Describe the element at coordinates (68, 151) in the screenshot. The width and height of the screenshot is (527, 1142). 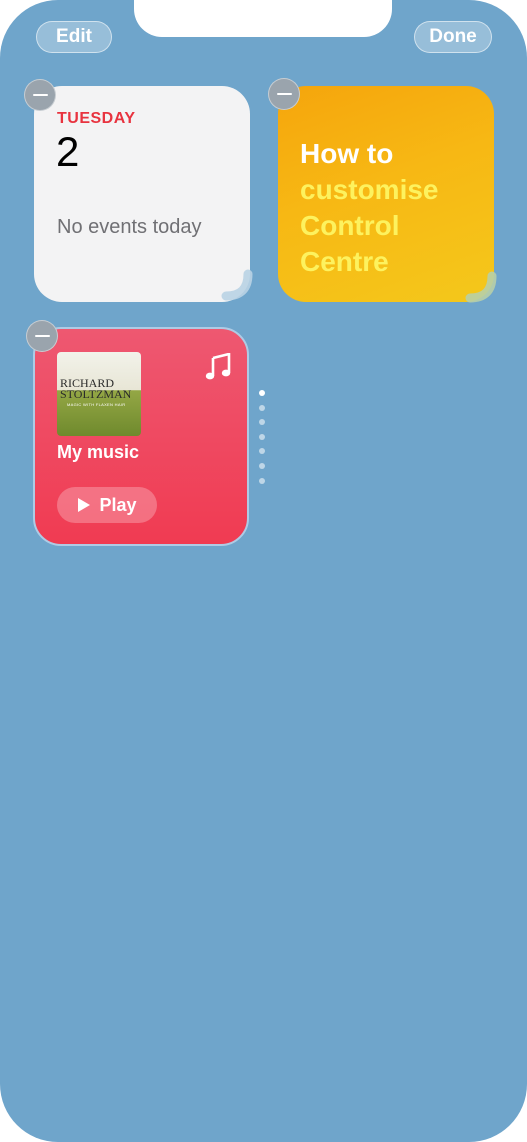
I see `calendar-date: 2` at that location.